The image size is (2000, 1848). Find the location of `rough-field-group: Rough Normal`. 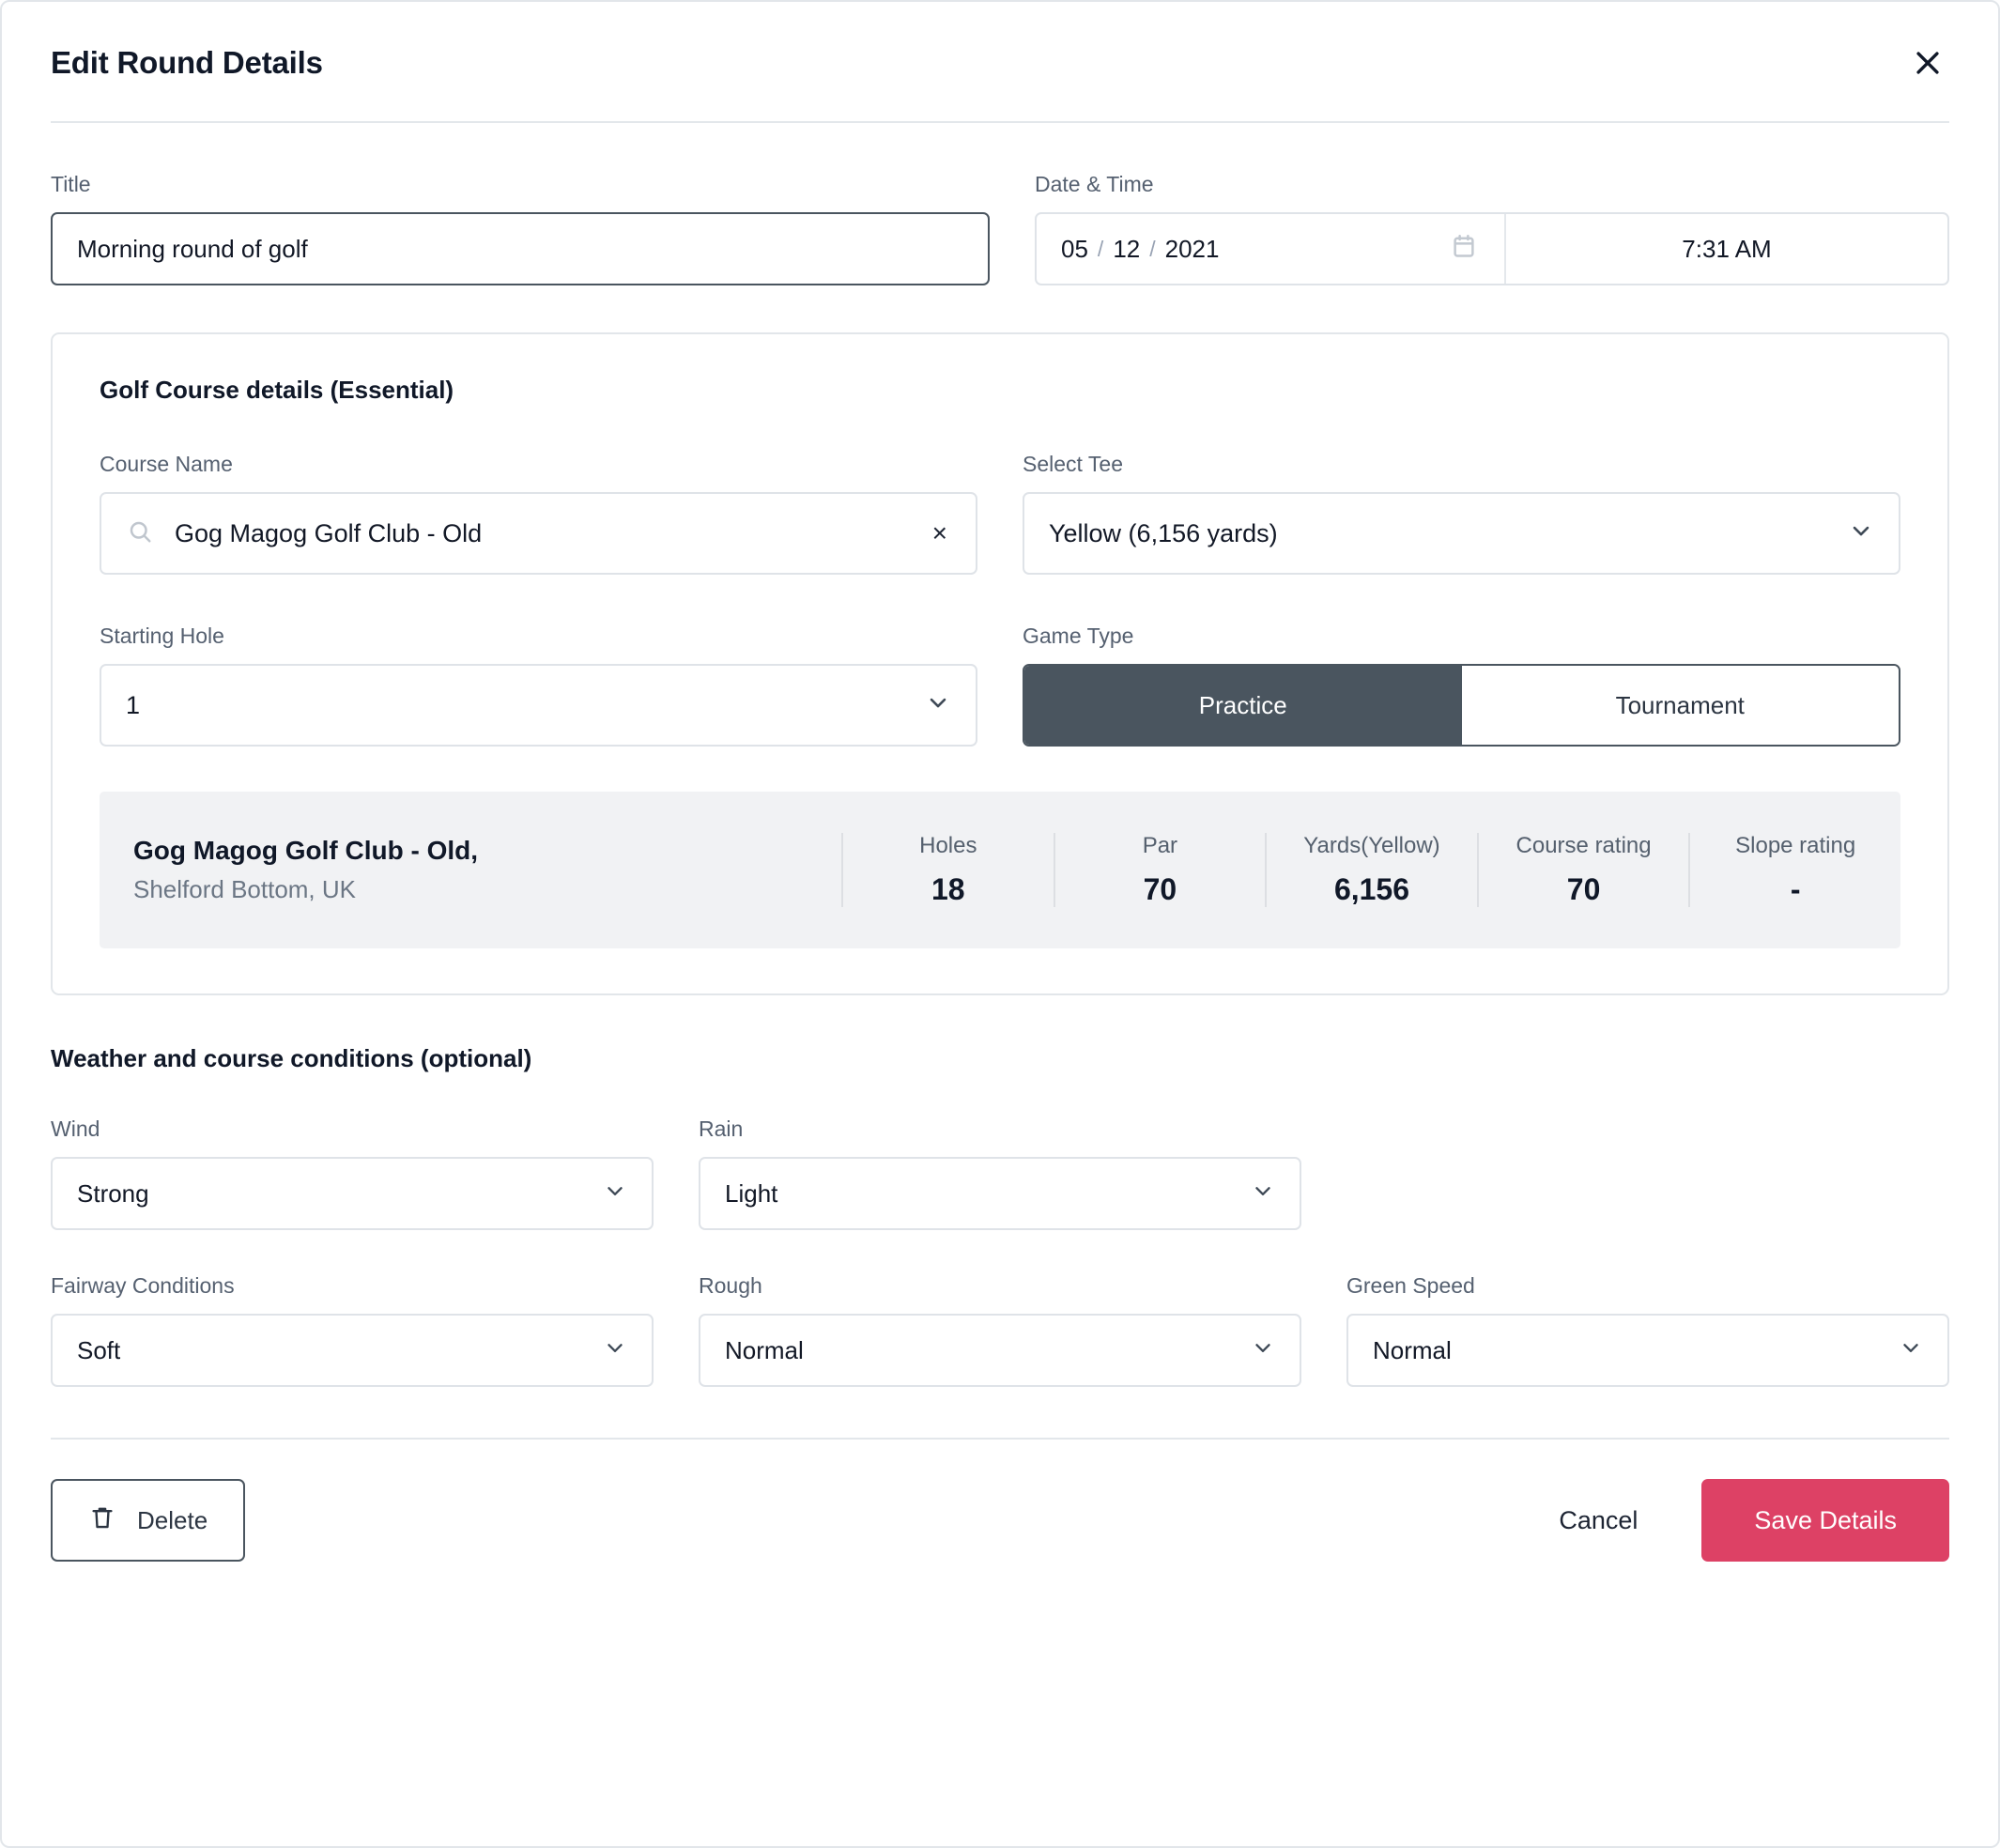

rough-field-group: Rough Normal is located at coordinates (1000, 1330).